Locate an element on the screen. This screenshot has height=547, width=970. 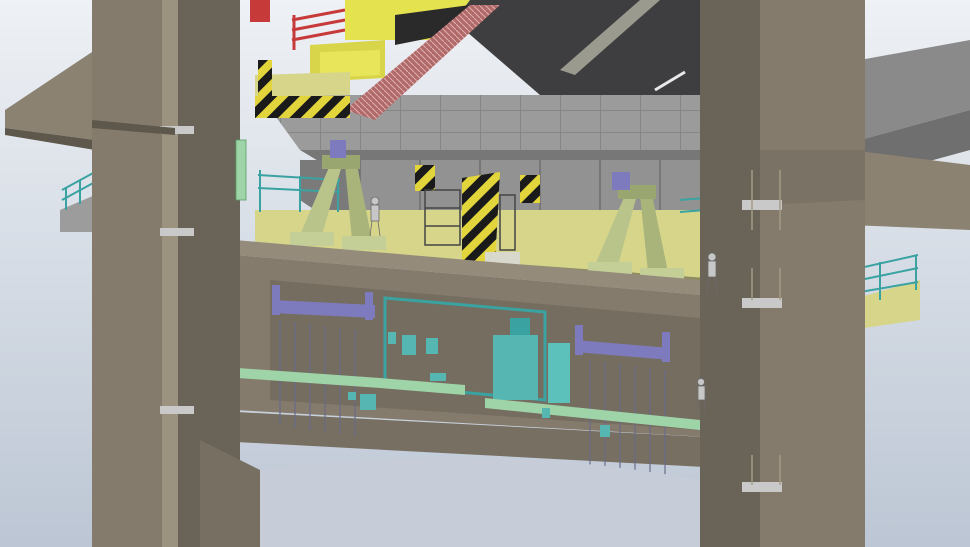
arch-opening is located at coordinates (480, 502).